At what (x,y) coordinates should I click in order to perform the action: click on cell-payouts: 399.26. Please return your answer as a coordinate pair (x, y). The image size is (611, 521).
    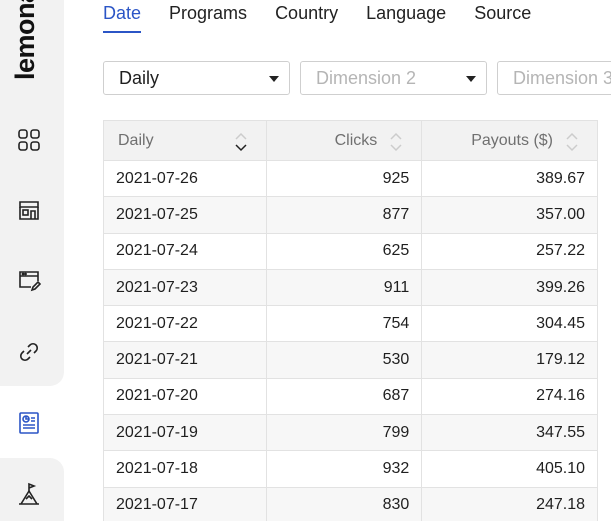
    Looking at the image, I should click on (509, 287).